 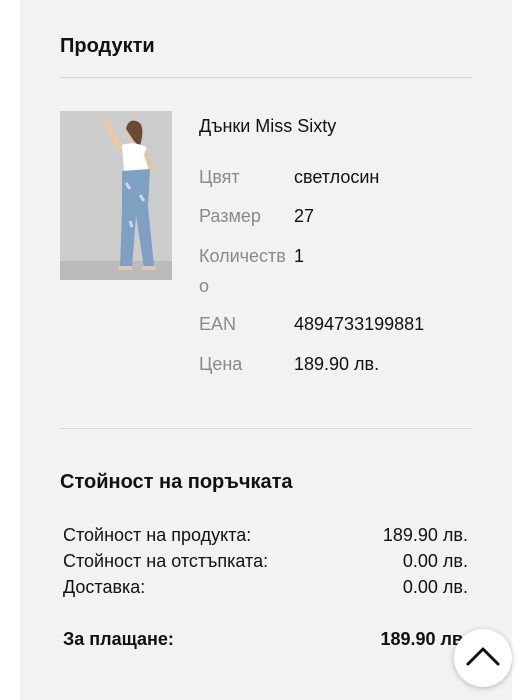 I want to click on color-label: Цвят, so click(x=219, y=177).